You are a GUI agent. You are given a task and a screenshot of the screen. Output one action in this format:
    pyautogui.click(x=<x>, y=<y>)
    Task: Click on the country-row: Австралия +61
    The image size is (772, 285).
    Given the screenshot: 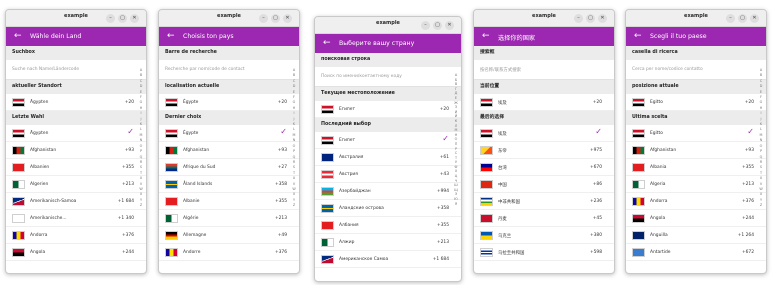 What is the action you would take?
    pyautogui.click(x=388, y=157)
    